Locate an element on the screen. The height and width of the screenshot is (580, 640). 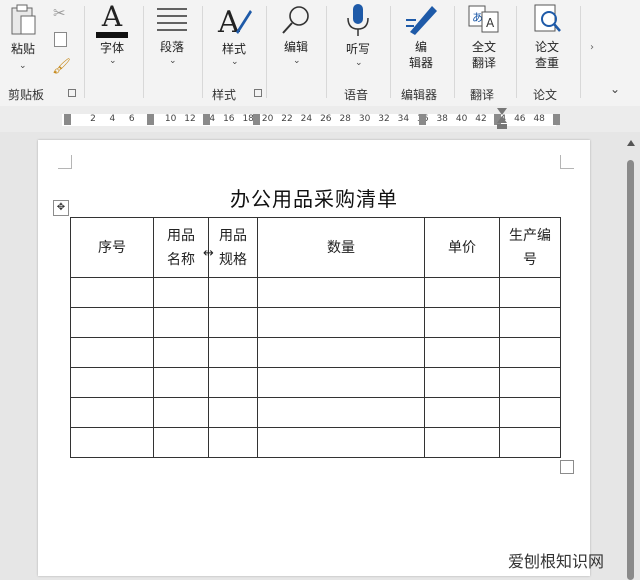
table-header-cell: 用品 规格 is located at coordinates (233, 247).